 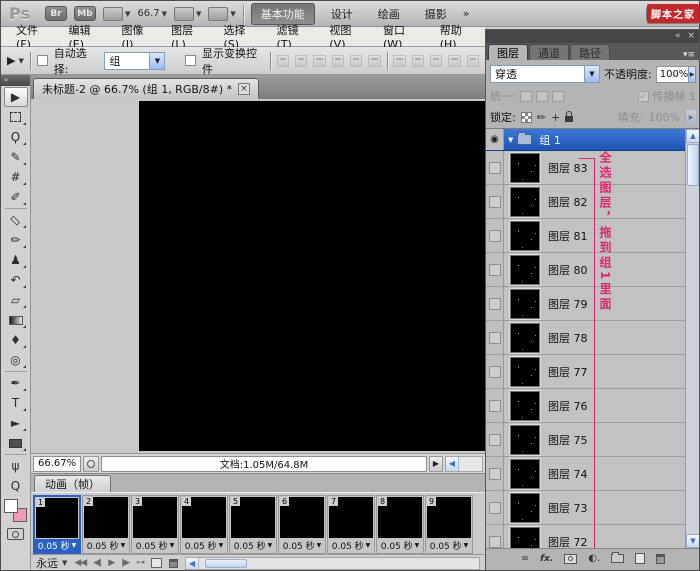 I want to click on layer-row: 图层 75, so click(x=592, y=440).